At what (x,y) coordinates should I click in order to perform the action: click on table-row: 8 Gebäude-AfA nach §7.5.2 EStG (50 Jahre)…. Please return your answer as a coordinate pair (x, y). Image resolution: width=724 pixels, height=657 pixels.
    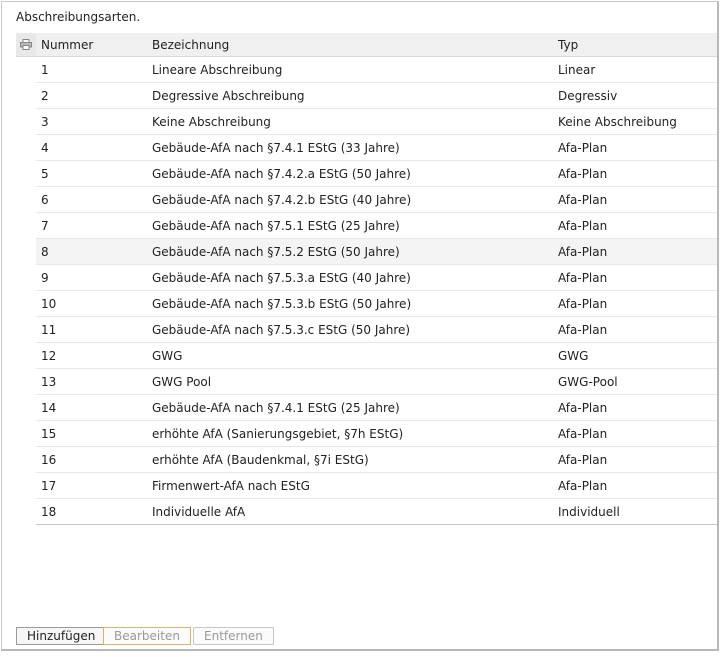
    Looking at the image, I should click on (376, 252).